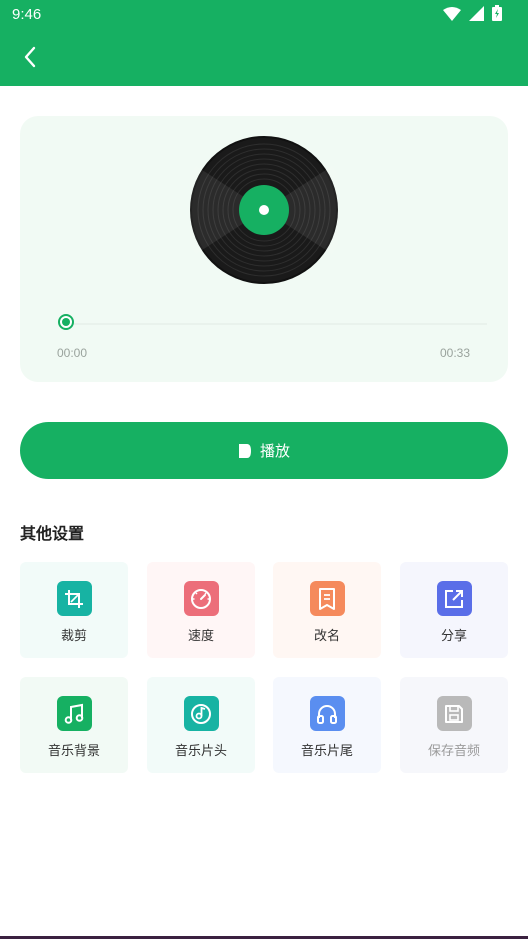 The image size is (528, 939). I want to click on status-icons, so click(472, 15).